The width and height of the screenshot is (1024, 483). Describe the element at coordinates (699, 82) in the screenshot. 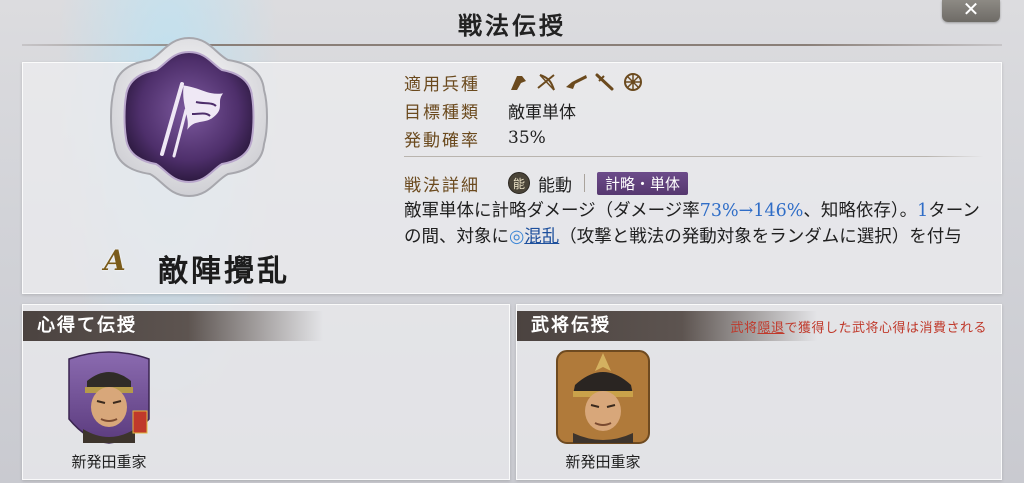

I see `troop-row: 適用兵種` at that location.